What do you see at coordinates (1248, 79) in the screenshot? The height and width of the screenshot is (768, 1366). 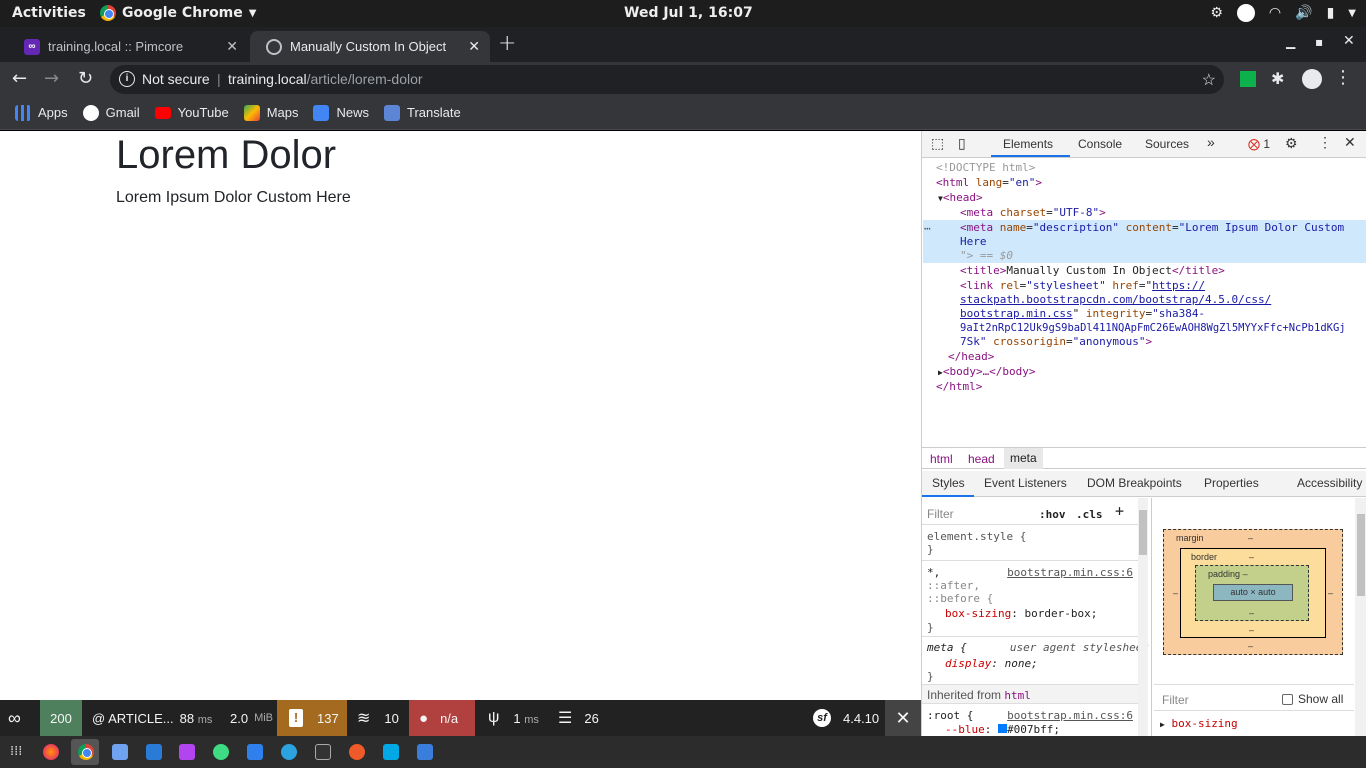 I see `extension-green-icon` at bounding box center [1248, 79].